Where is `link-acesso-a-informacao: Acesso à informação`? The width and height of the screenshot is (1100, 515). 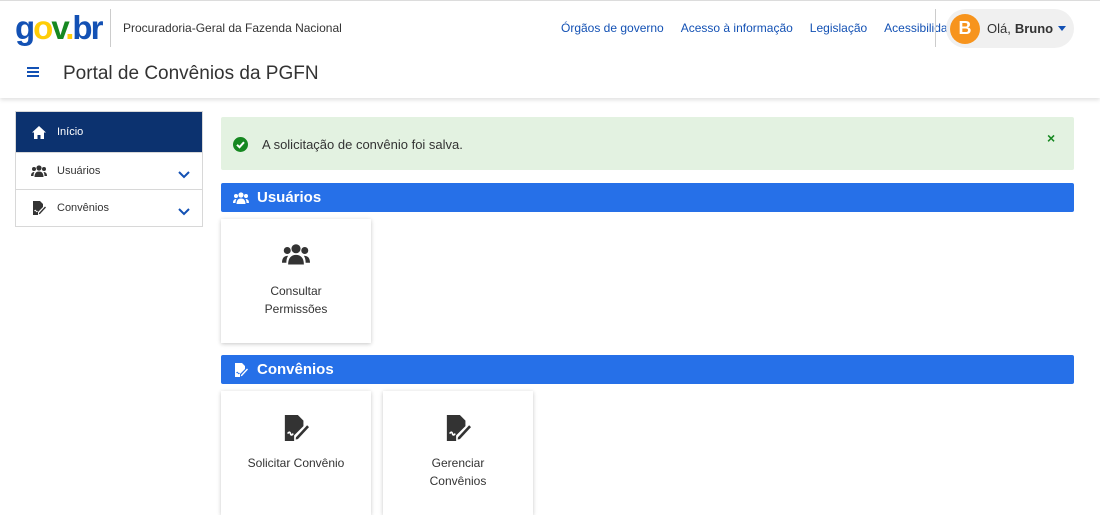
link-acesso-a-informacao: Acesso à informação is located at coordinates (737, 28).